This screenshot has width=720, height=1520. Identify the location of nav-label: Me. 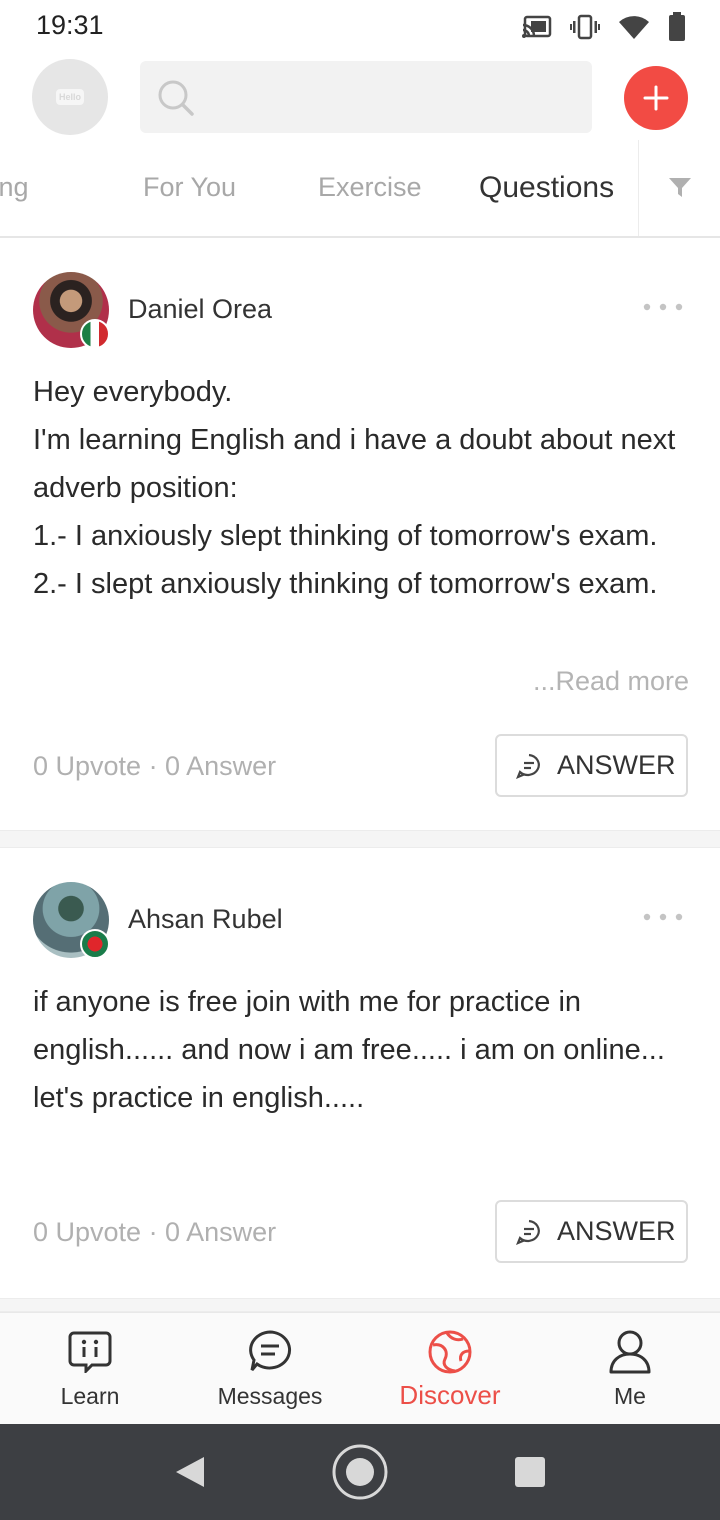
(630, 1396).